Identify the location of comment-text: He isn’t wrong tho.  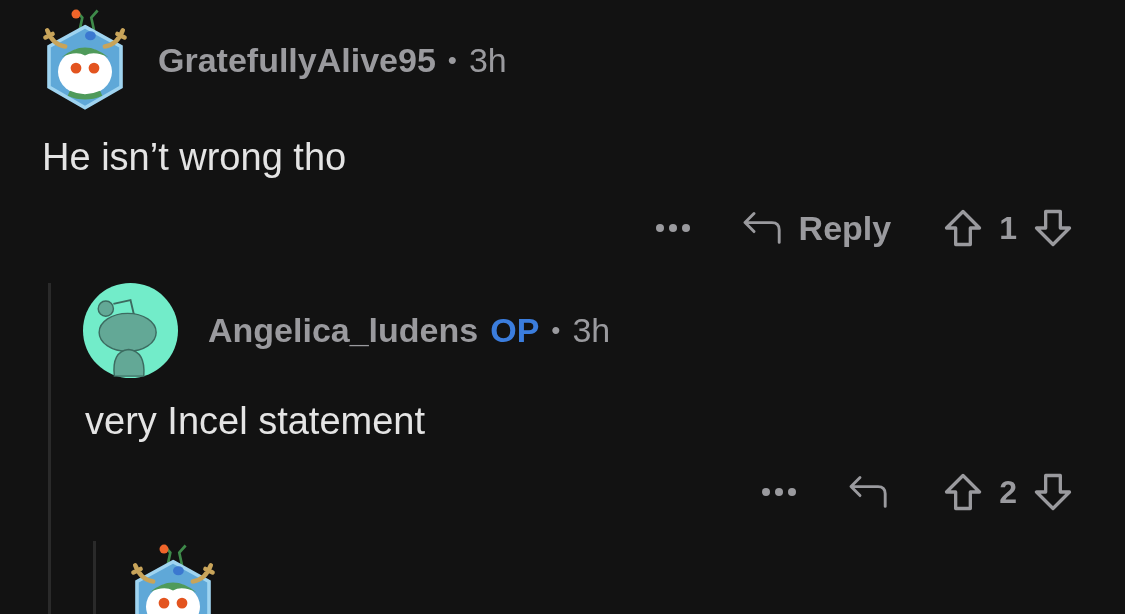
(195, 157).